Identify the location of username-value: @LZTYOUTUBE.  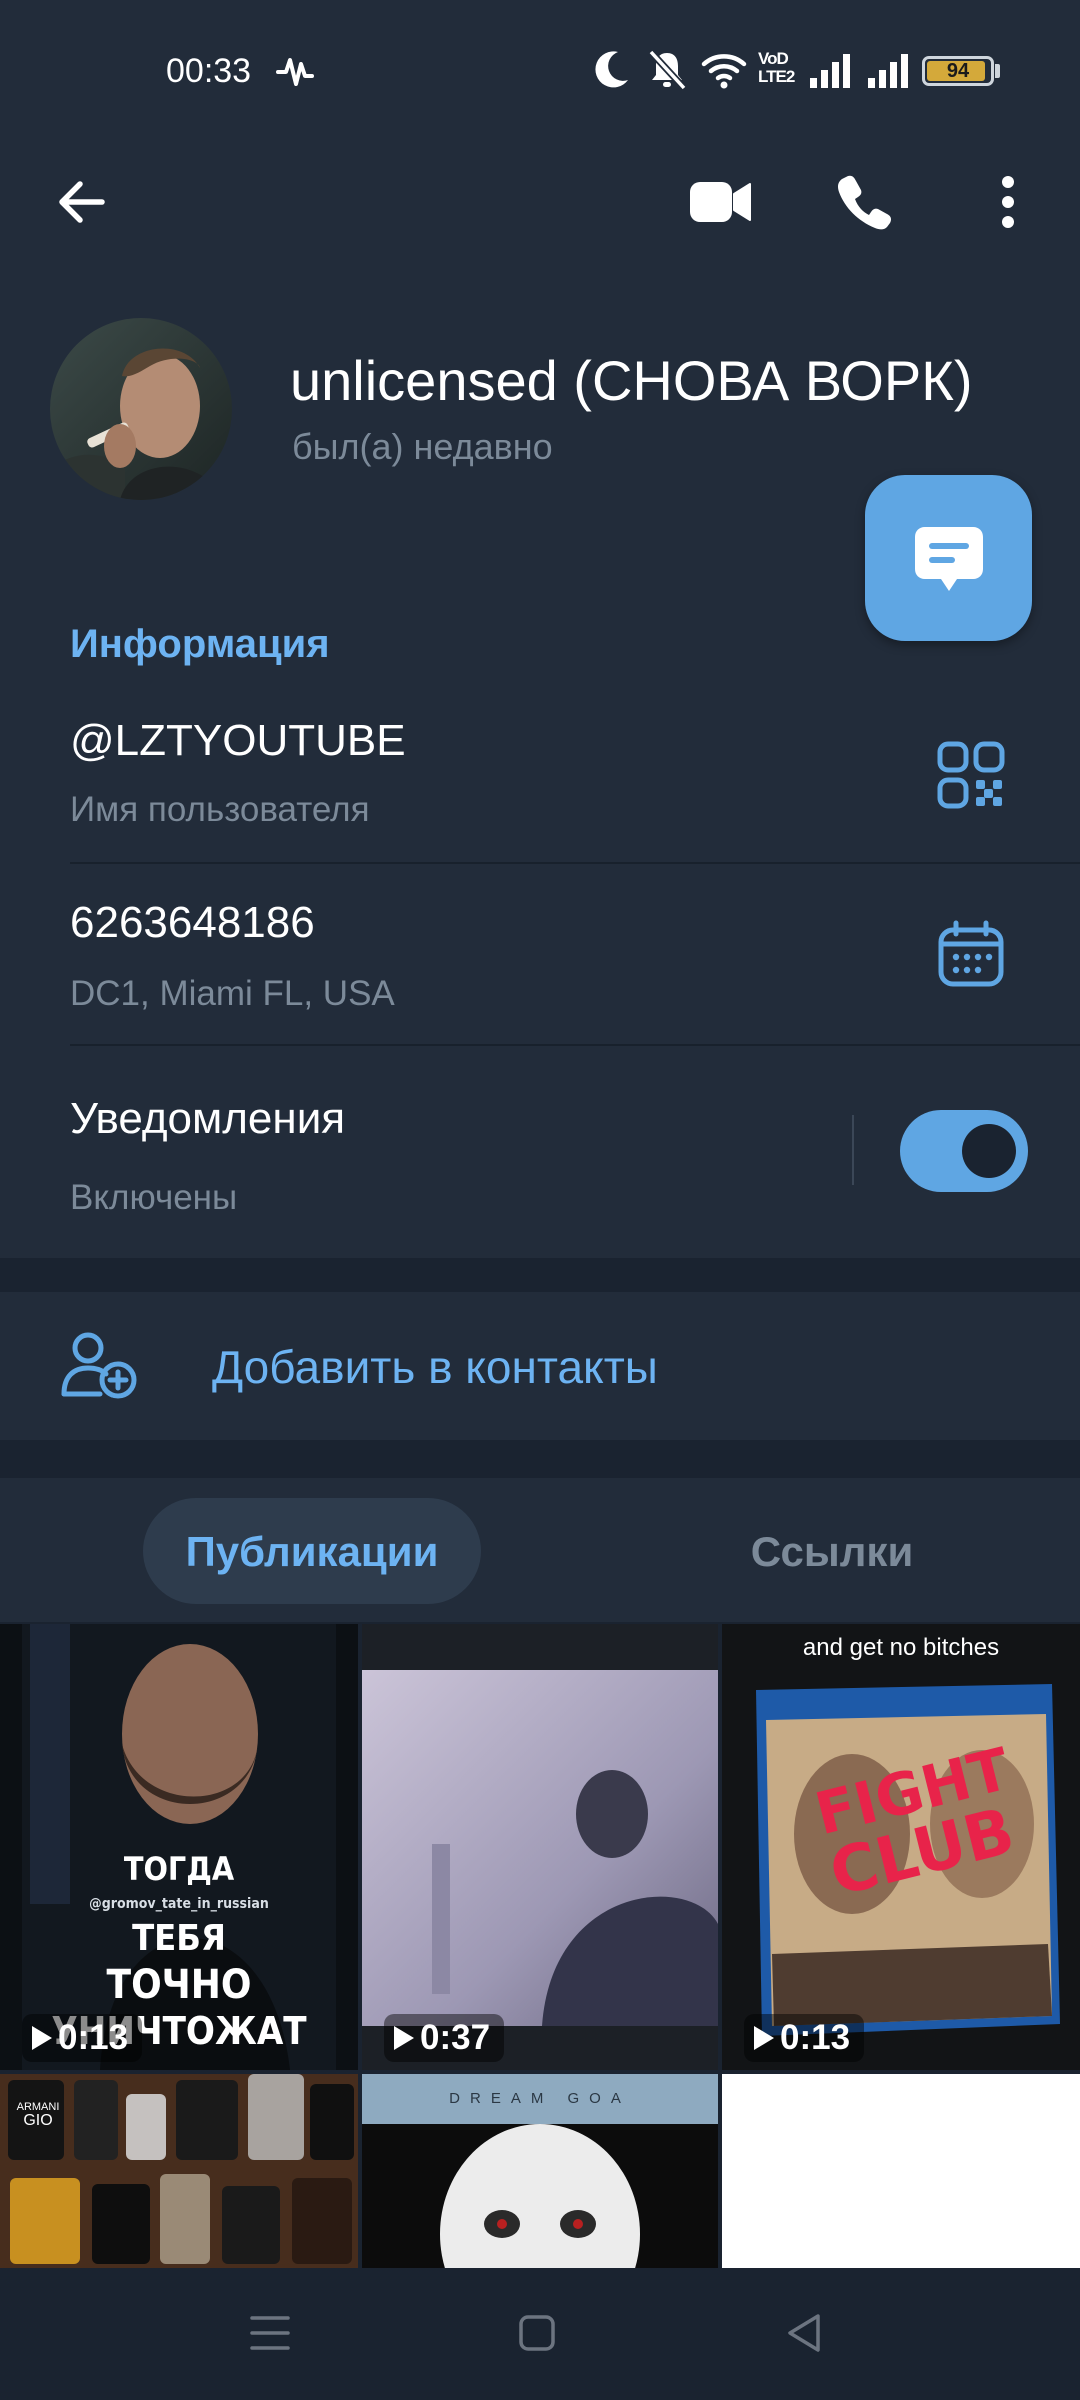
(238, 740).